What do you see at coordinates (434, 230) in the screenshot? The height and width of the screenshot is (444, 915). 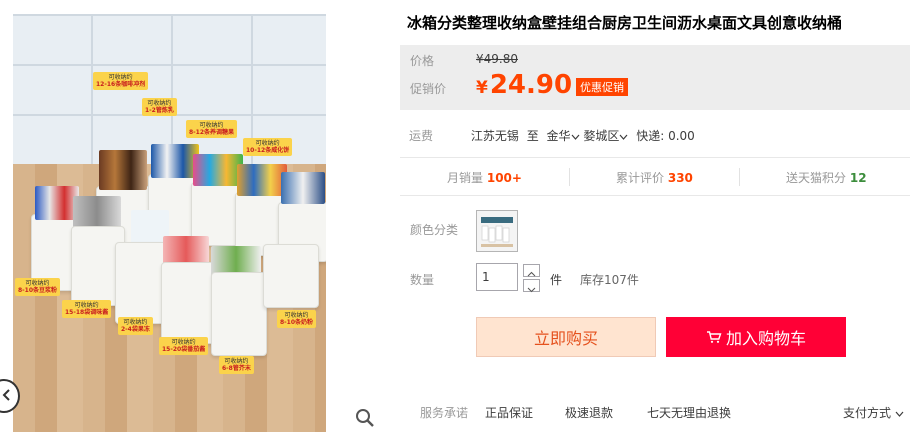 I see `color-label: 颜色分类` at bounding box center [434, 230].